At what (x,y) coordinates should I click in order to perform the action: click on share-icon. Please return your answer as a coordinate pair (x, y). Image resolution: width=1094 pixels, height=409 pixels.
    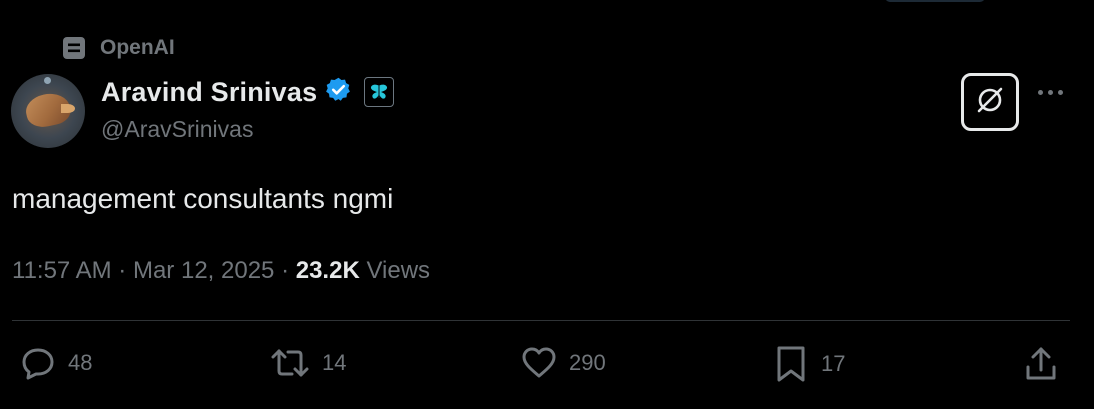
    Looking at the image, I should click on (1041, 364).